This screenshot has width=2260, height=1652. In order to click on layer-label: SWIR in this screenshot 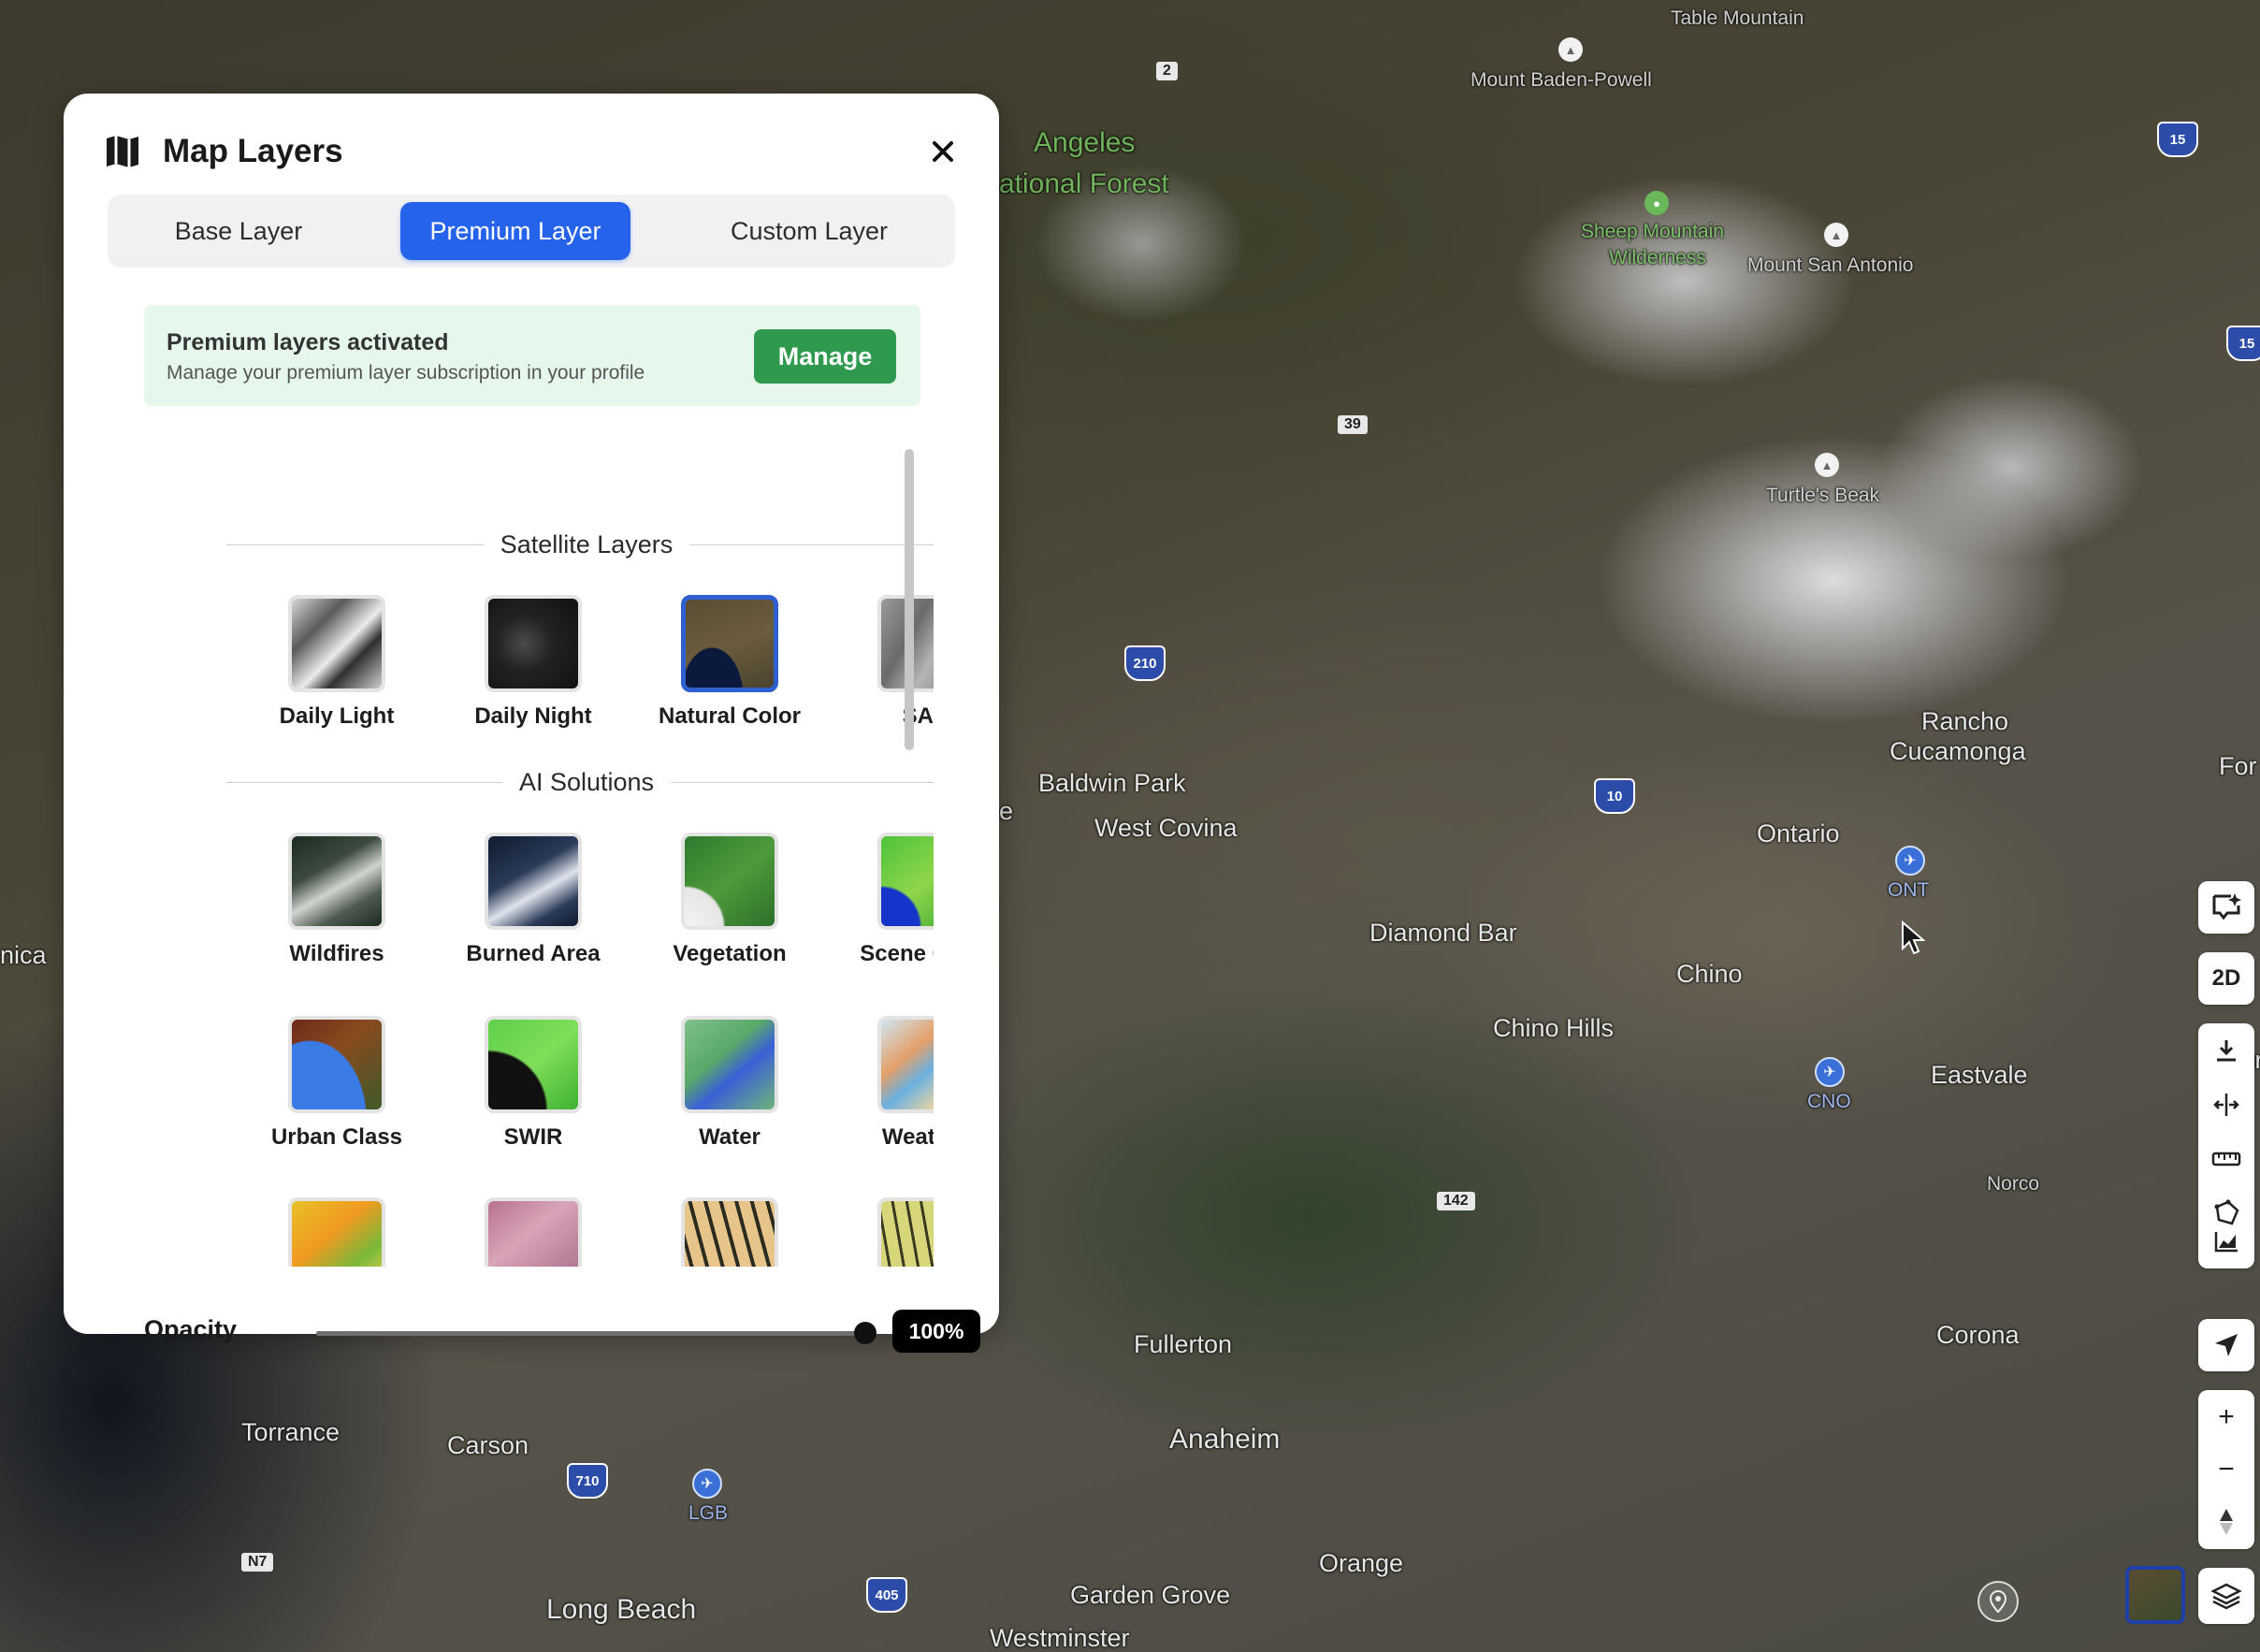, I will do `click(533, 1137)`.